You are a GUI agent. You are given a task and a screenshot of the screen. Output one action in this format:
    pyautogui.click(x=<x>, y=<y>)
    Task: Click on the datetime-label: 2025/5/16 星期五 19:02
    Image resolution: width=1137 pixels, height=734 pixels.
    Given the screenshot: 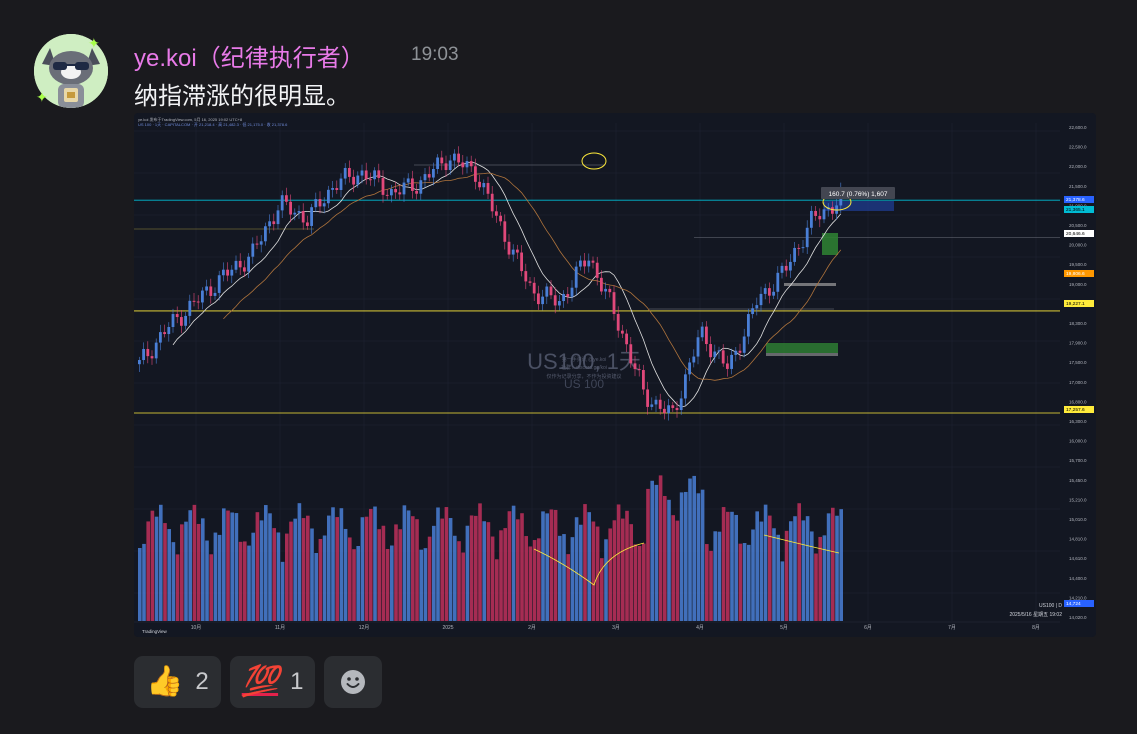 What is the action you would take?
    pyautogui.click(x=1035, y=615)
    